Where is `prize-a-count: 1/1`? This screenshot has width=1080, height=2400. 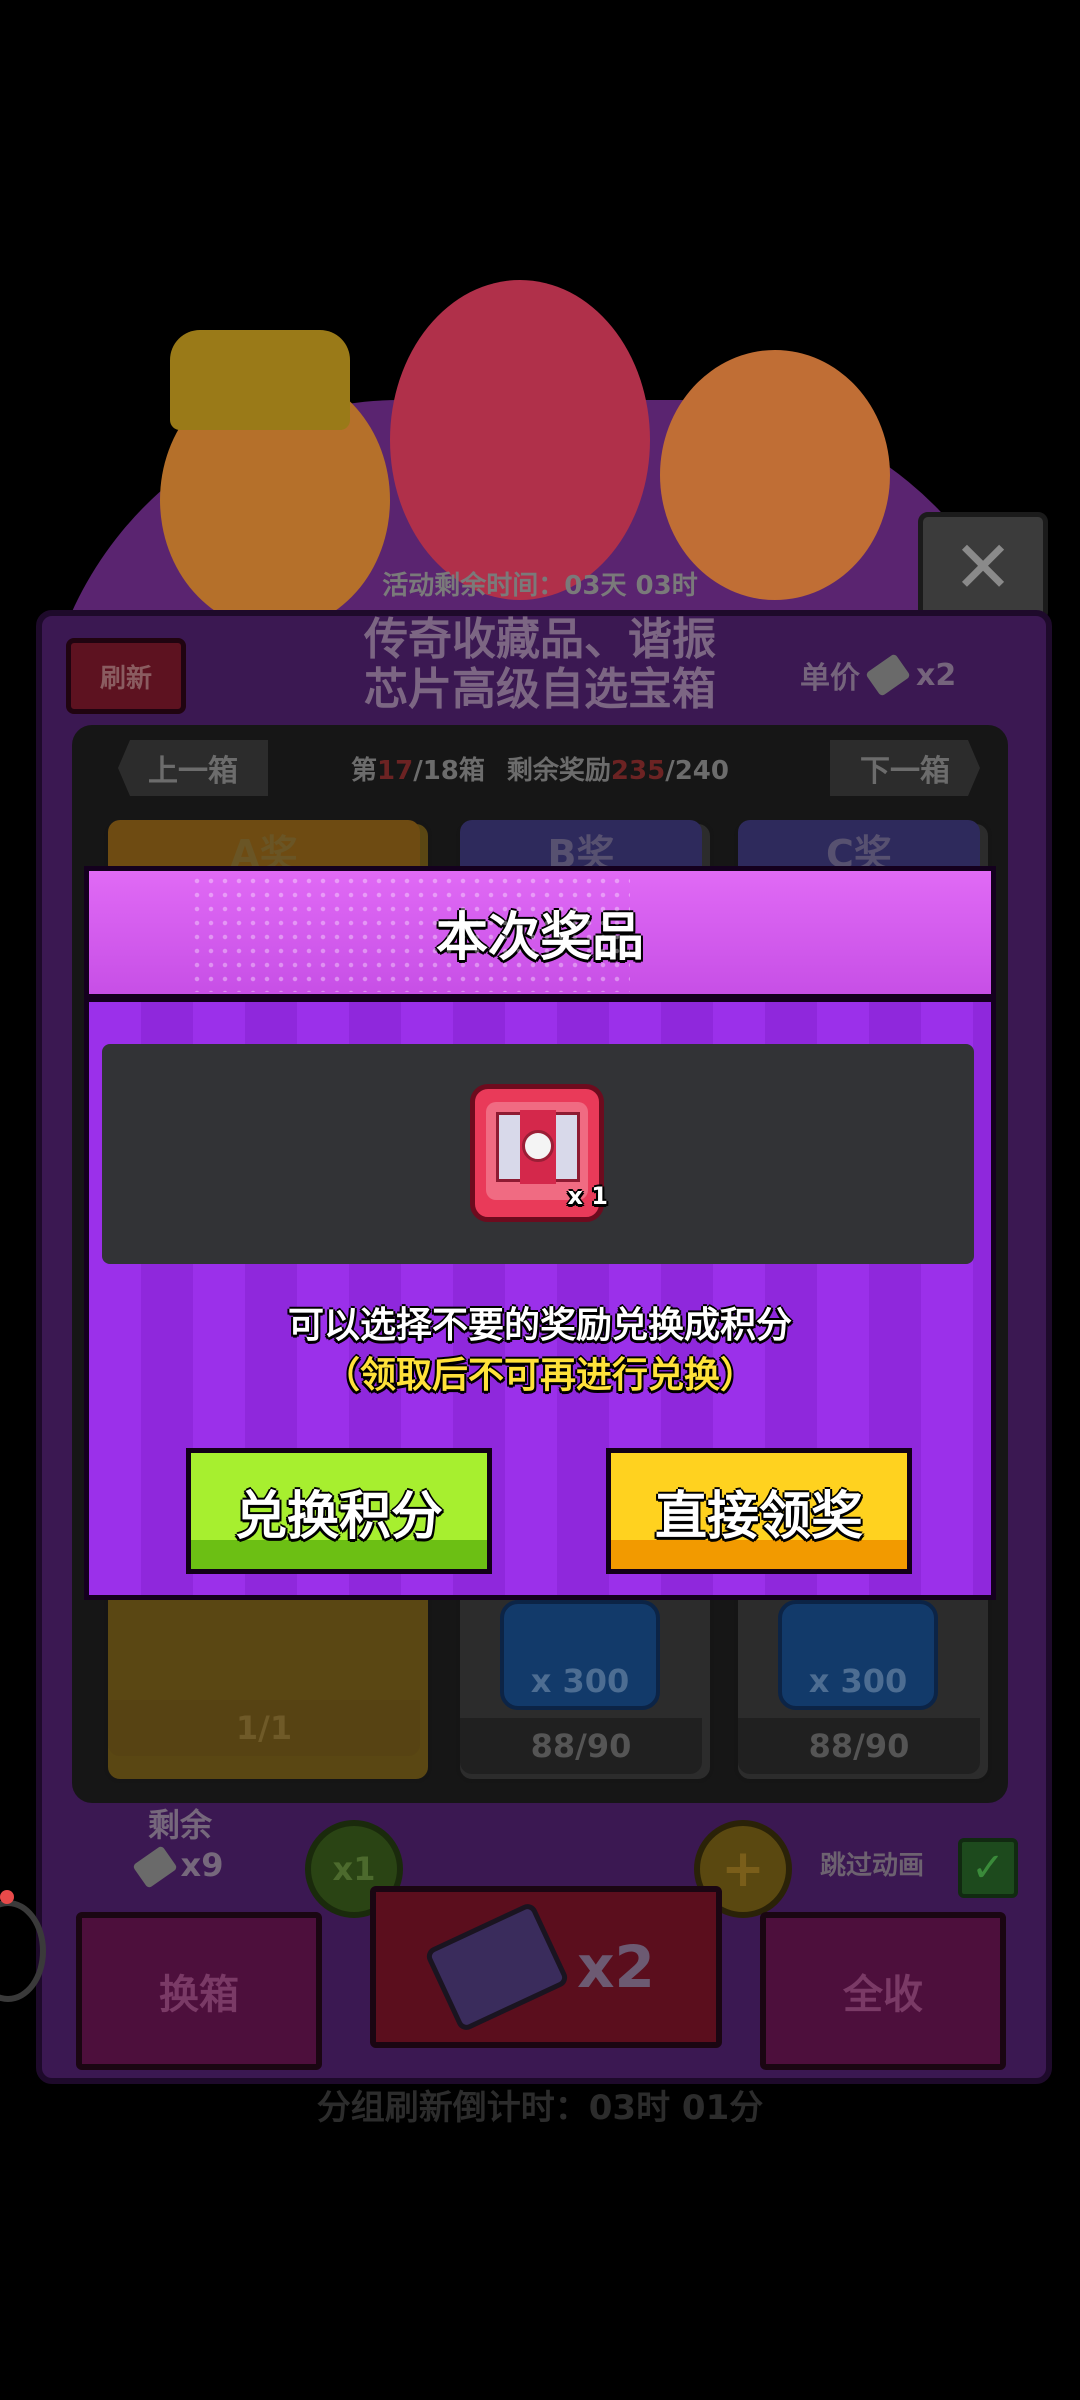 prize-a-count: 1/1 is located at coordinates (264, 1728).